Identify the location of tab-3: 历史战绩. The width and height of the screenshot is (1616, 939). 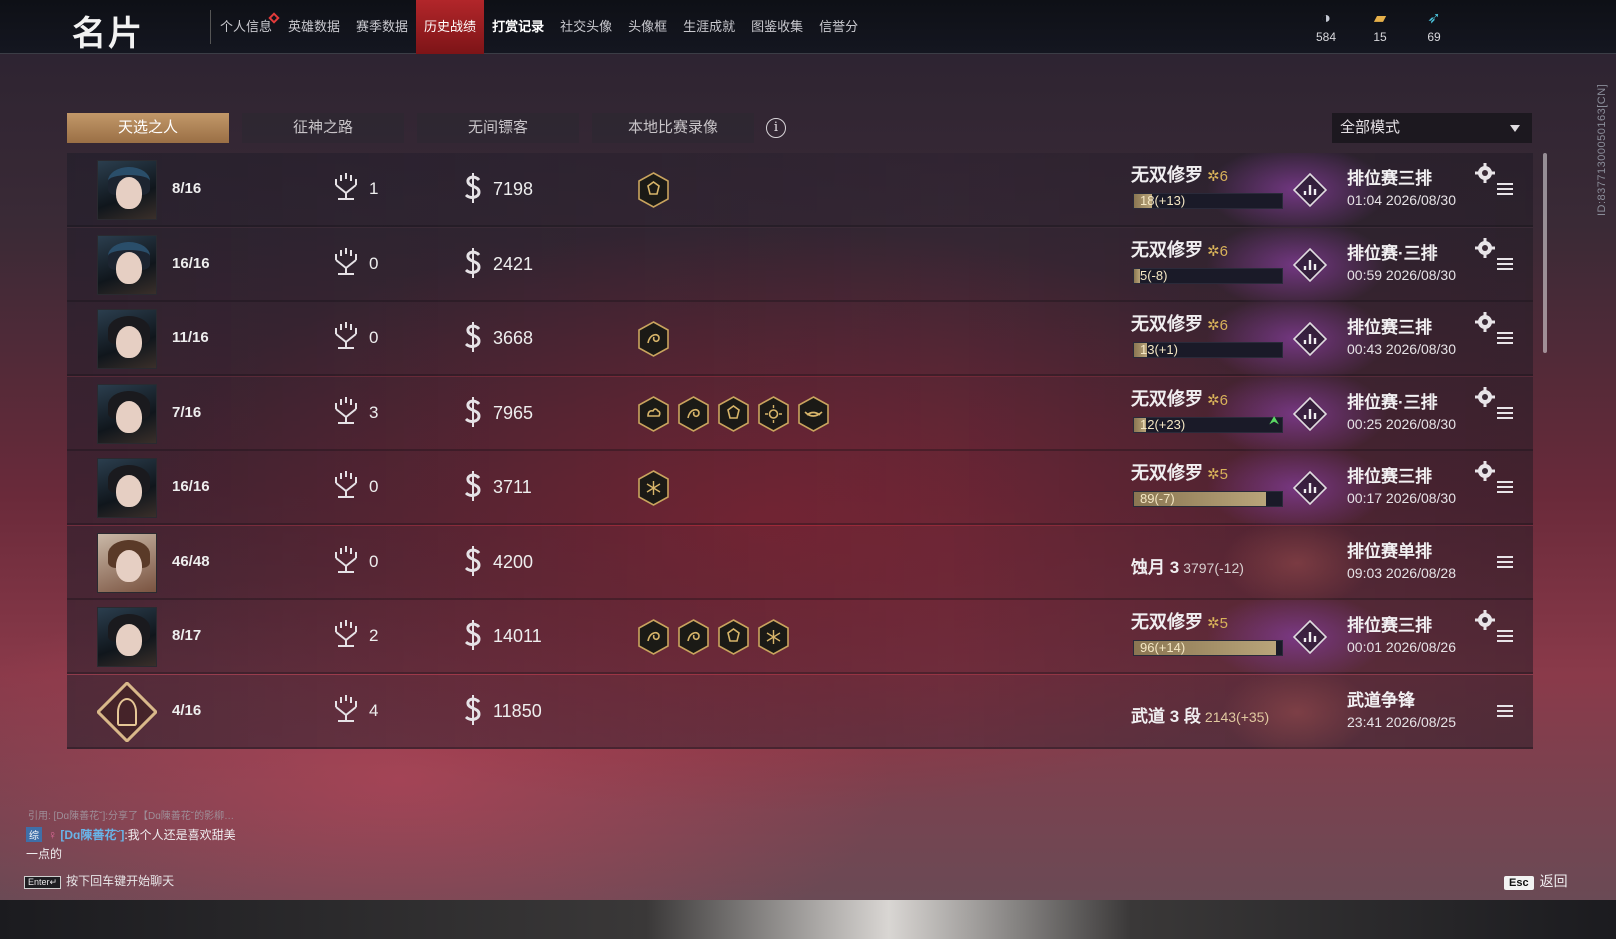
(450, 27).